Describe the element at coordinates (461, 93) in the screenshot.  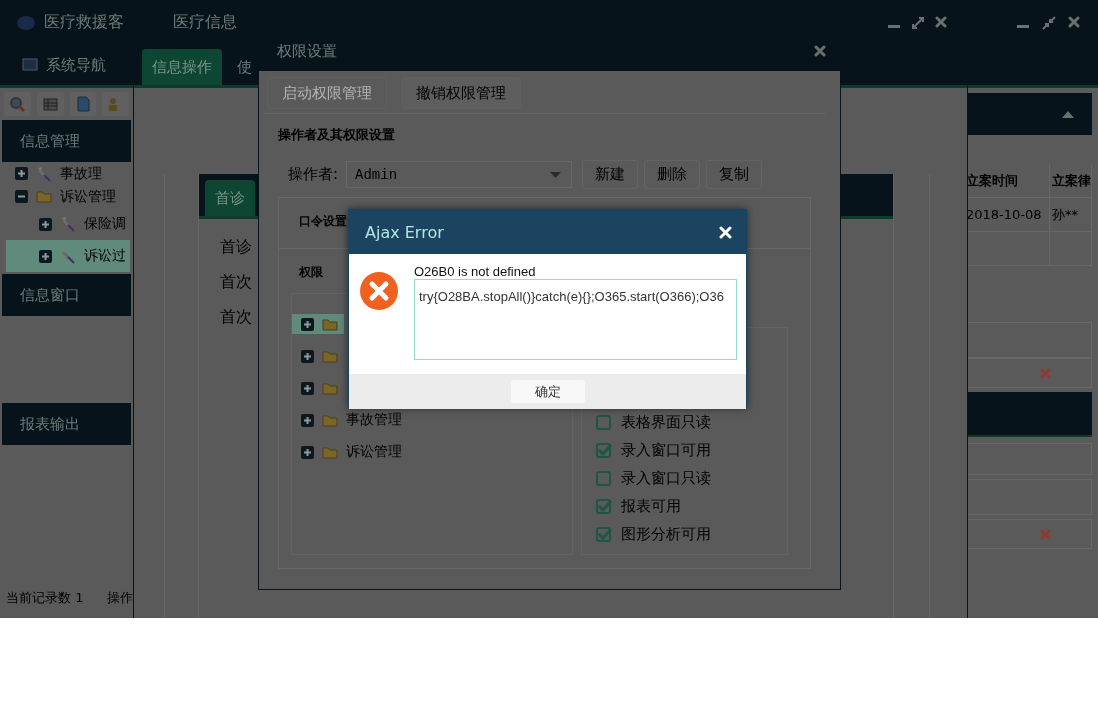
I see `toolbar-button: 撤销权限管理` at that location.